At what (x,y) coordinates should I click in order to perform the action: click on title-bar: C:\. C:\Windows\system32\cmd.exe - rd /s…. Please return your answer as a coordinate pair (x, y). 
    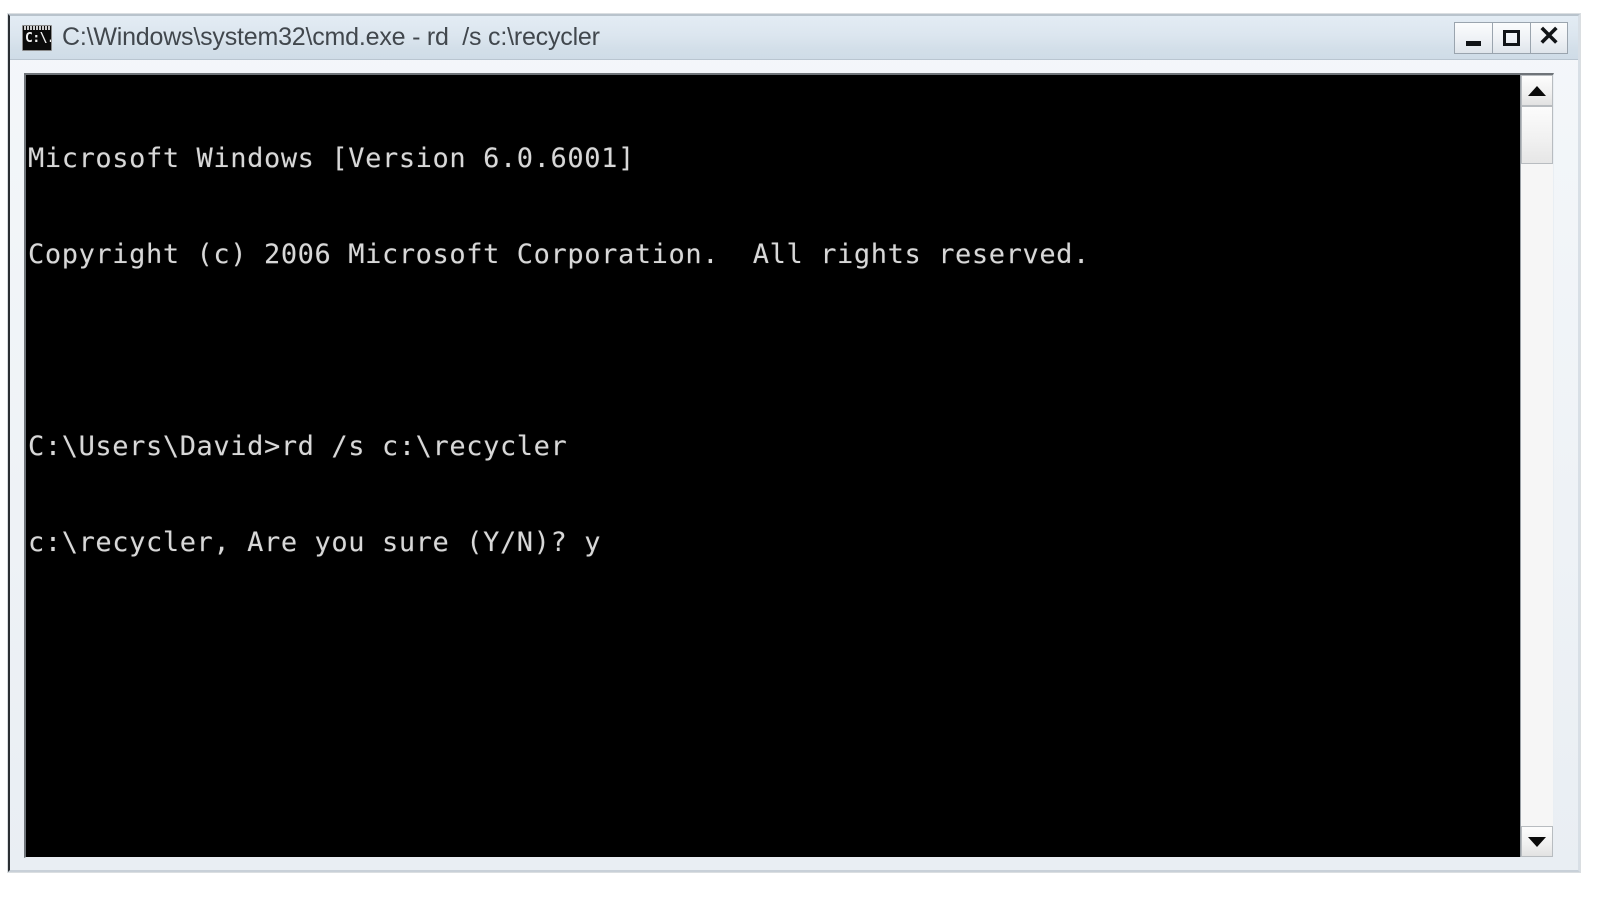
    Looking at the image, I should click on (794, 38).